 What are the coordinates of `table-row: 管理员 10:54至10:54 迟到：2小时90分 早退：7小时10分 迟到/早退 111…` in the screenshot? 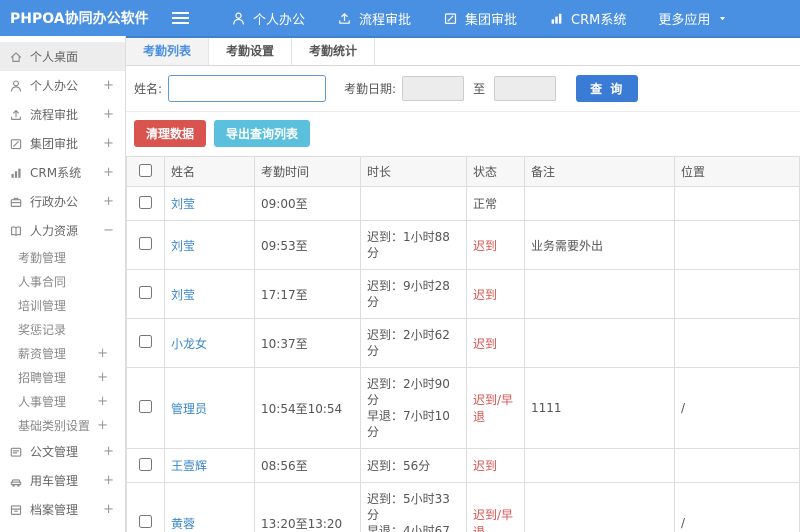 It's located at (463, 408).